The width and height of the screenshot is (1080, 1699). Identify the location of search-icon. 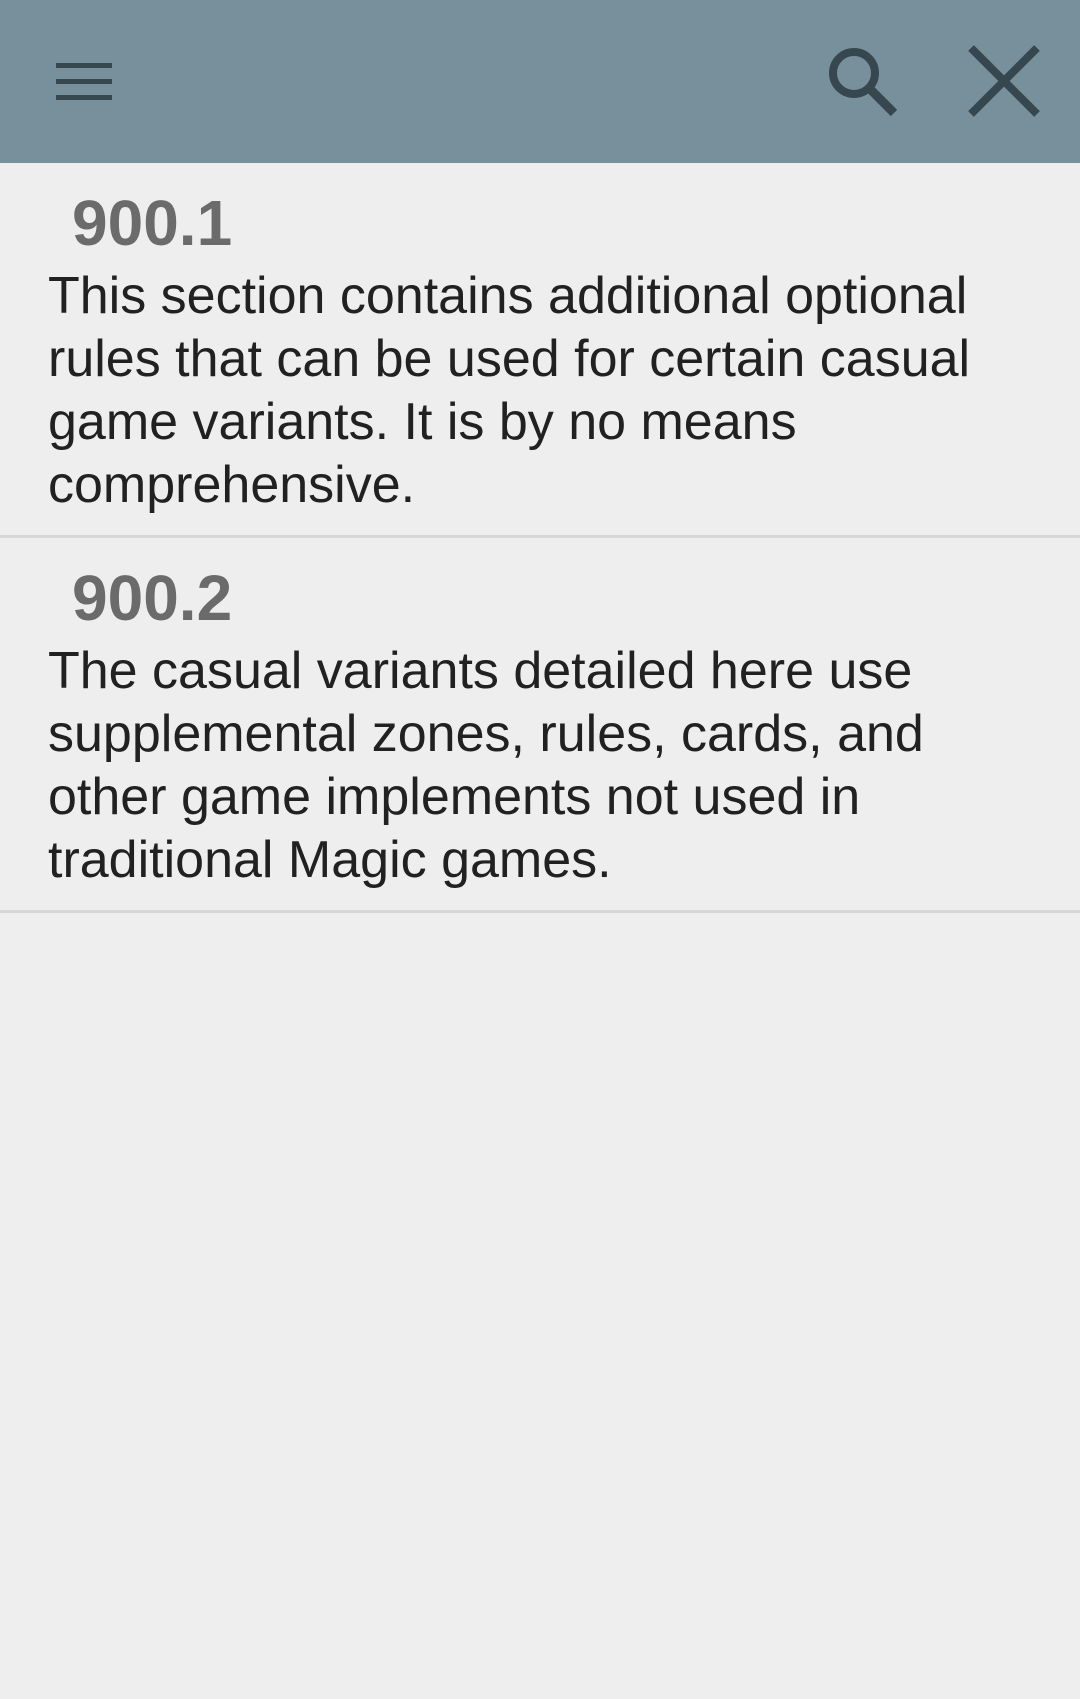
(863, 82).